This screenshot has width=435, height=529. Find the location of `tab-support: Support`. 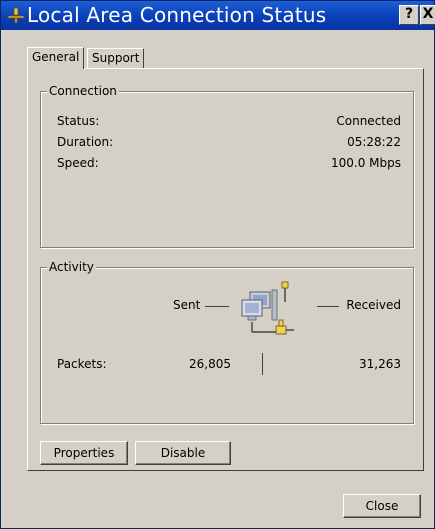

tab-support: Support is located at coordinates (116, 58).